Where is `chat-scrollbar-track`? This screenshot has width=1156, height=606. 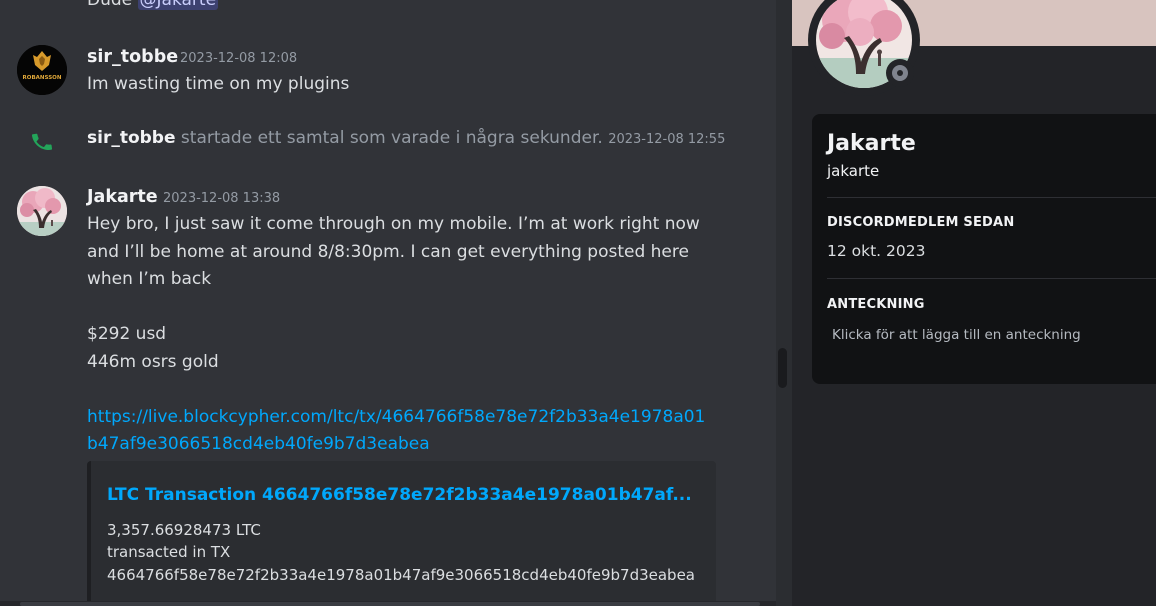
chat-scrollbar-track is located at coordinates (784, 303).